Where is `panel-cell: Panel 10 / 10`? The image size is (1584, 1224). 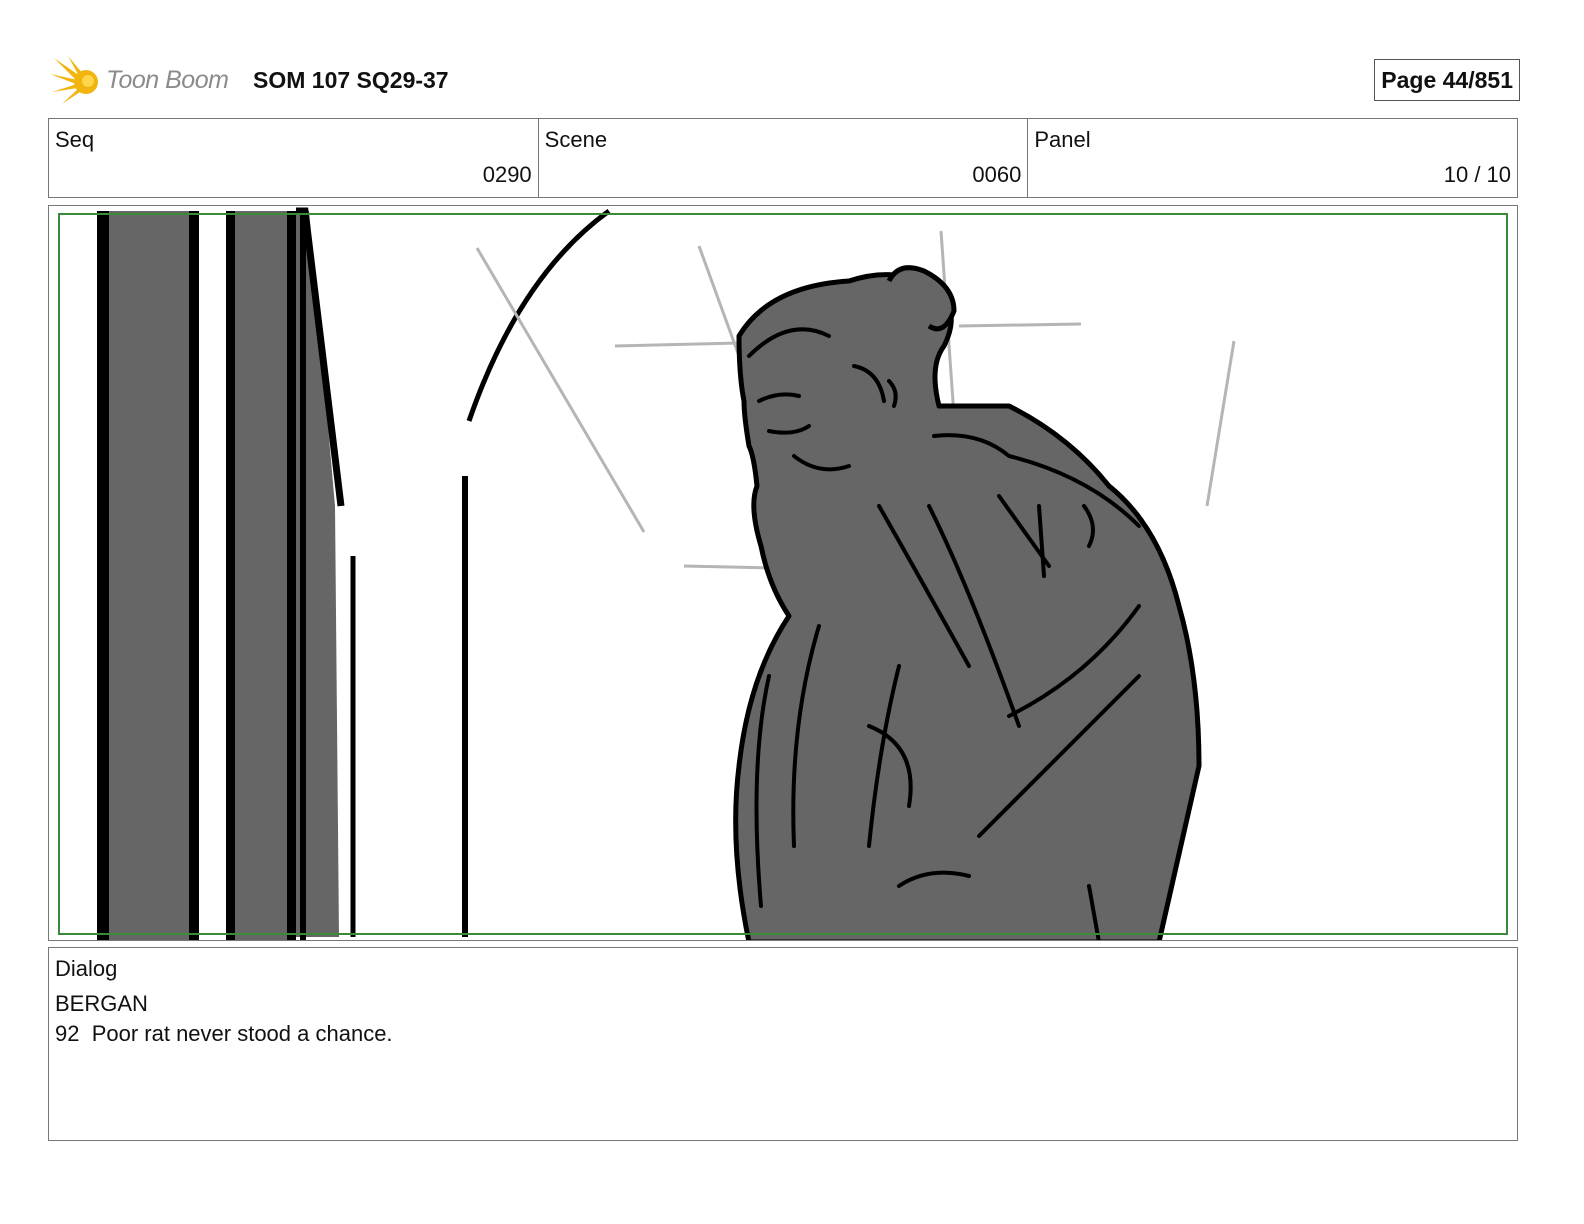 panel-cell: Panel 10 / 10 is located at coordinates (1272, 158).